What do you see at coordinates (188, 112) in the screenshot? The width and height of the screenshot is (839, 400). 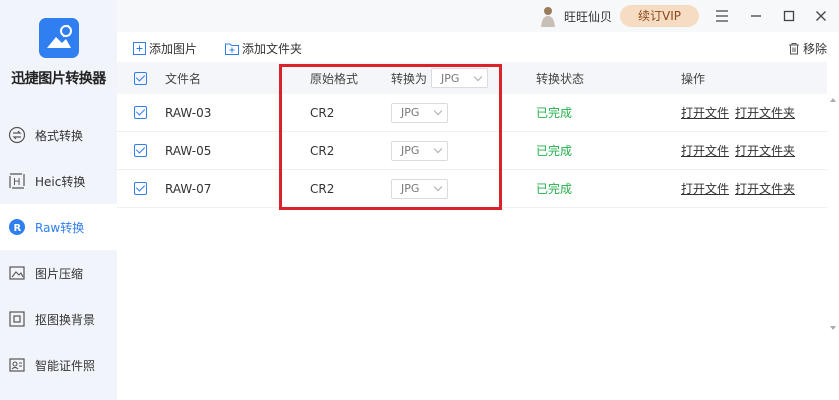 I see `file-name: RAW-03` at bounding box center [188, 112].